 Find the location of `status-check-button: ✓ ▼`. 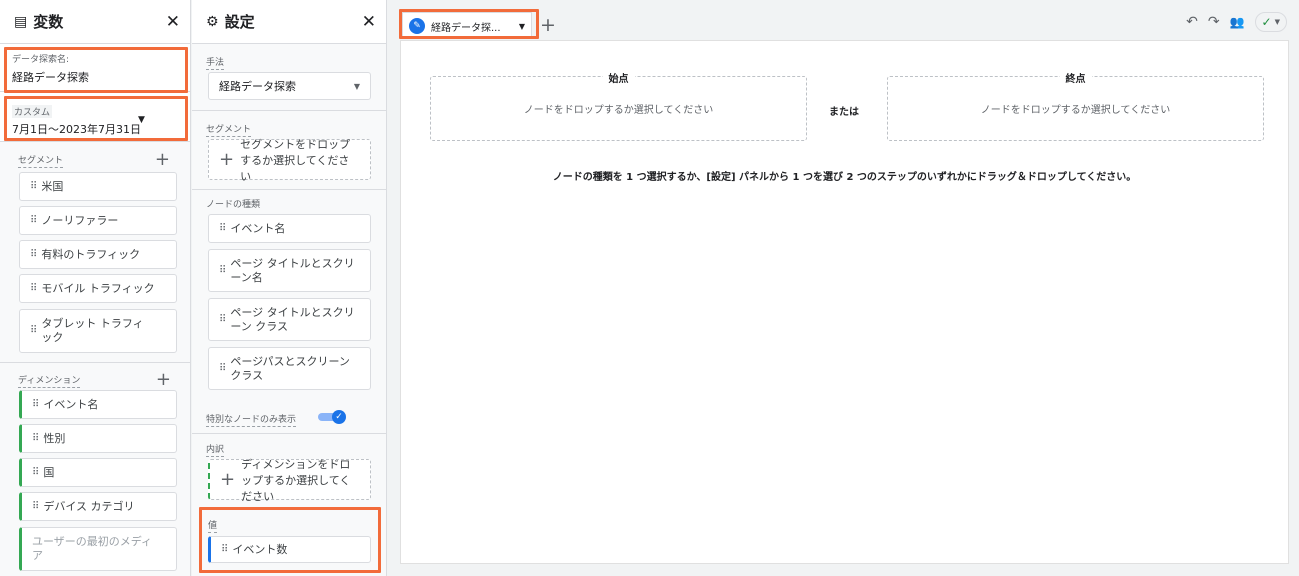

status-check-button: ✓ ▼ is located at coordinates (1270, 22).